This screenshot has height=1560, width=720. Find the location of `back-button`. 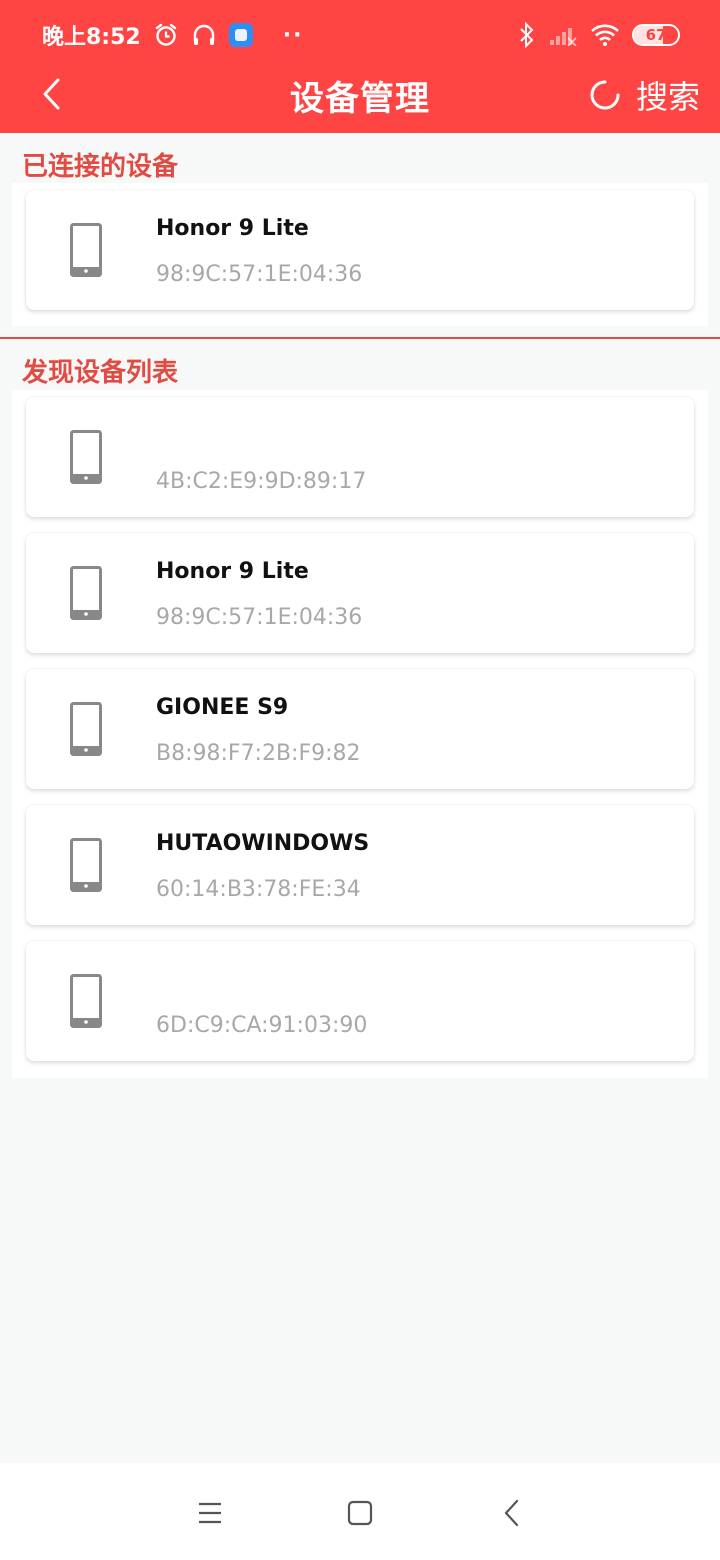

back-button is located at coordinates (52, 94).